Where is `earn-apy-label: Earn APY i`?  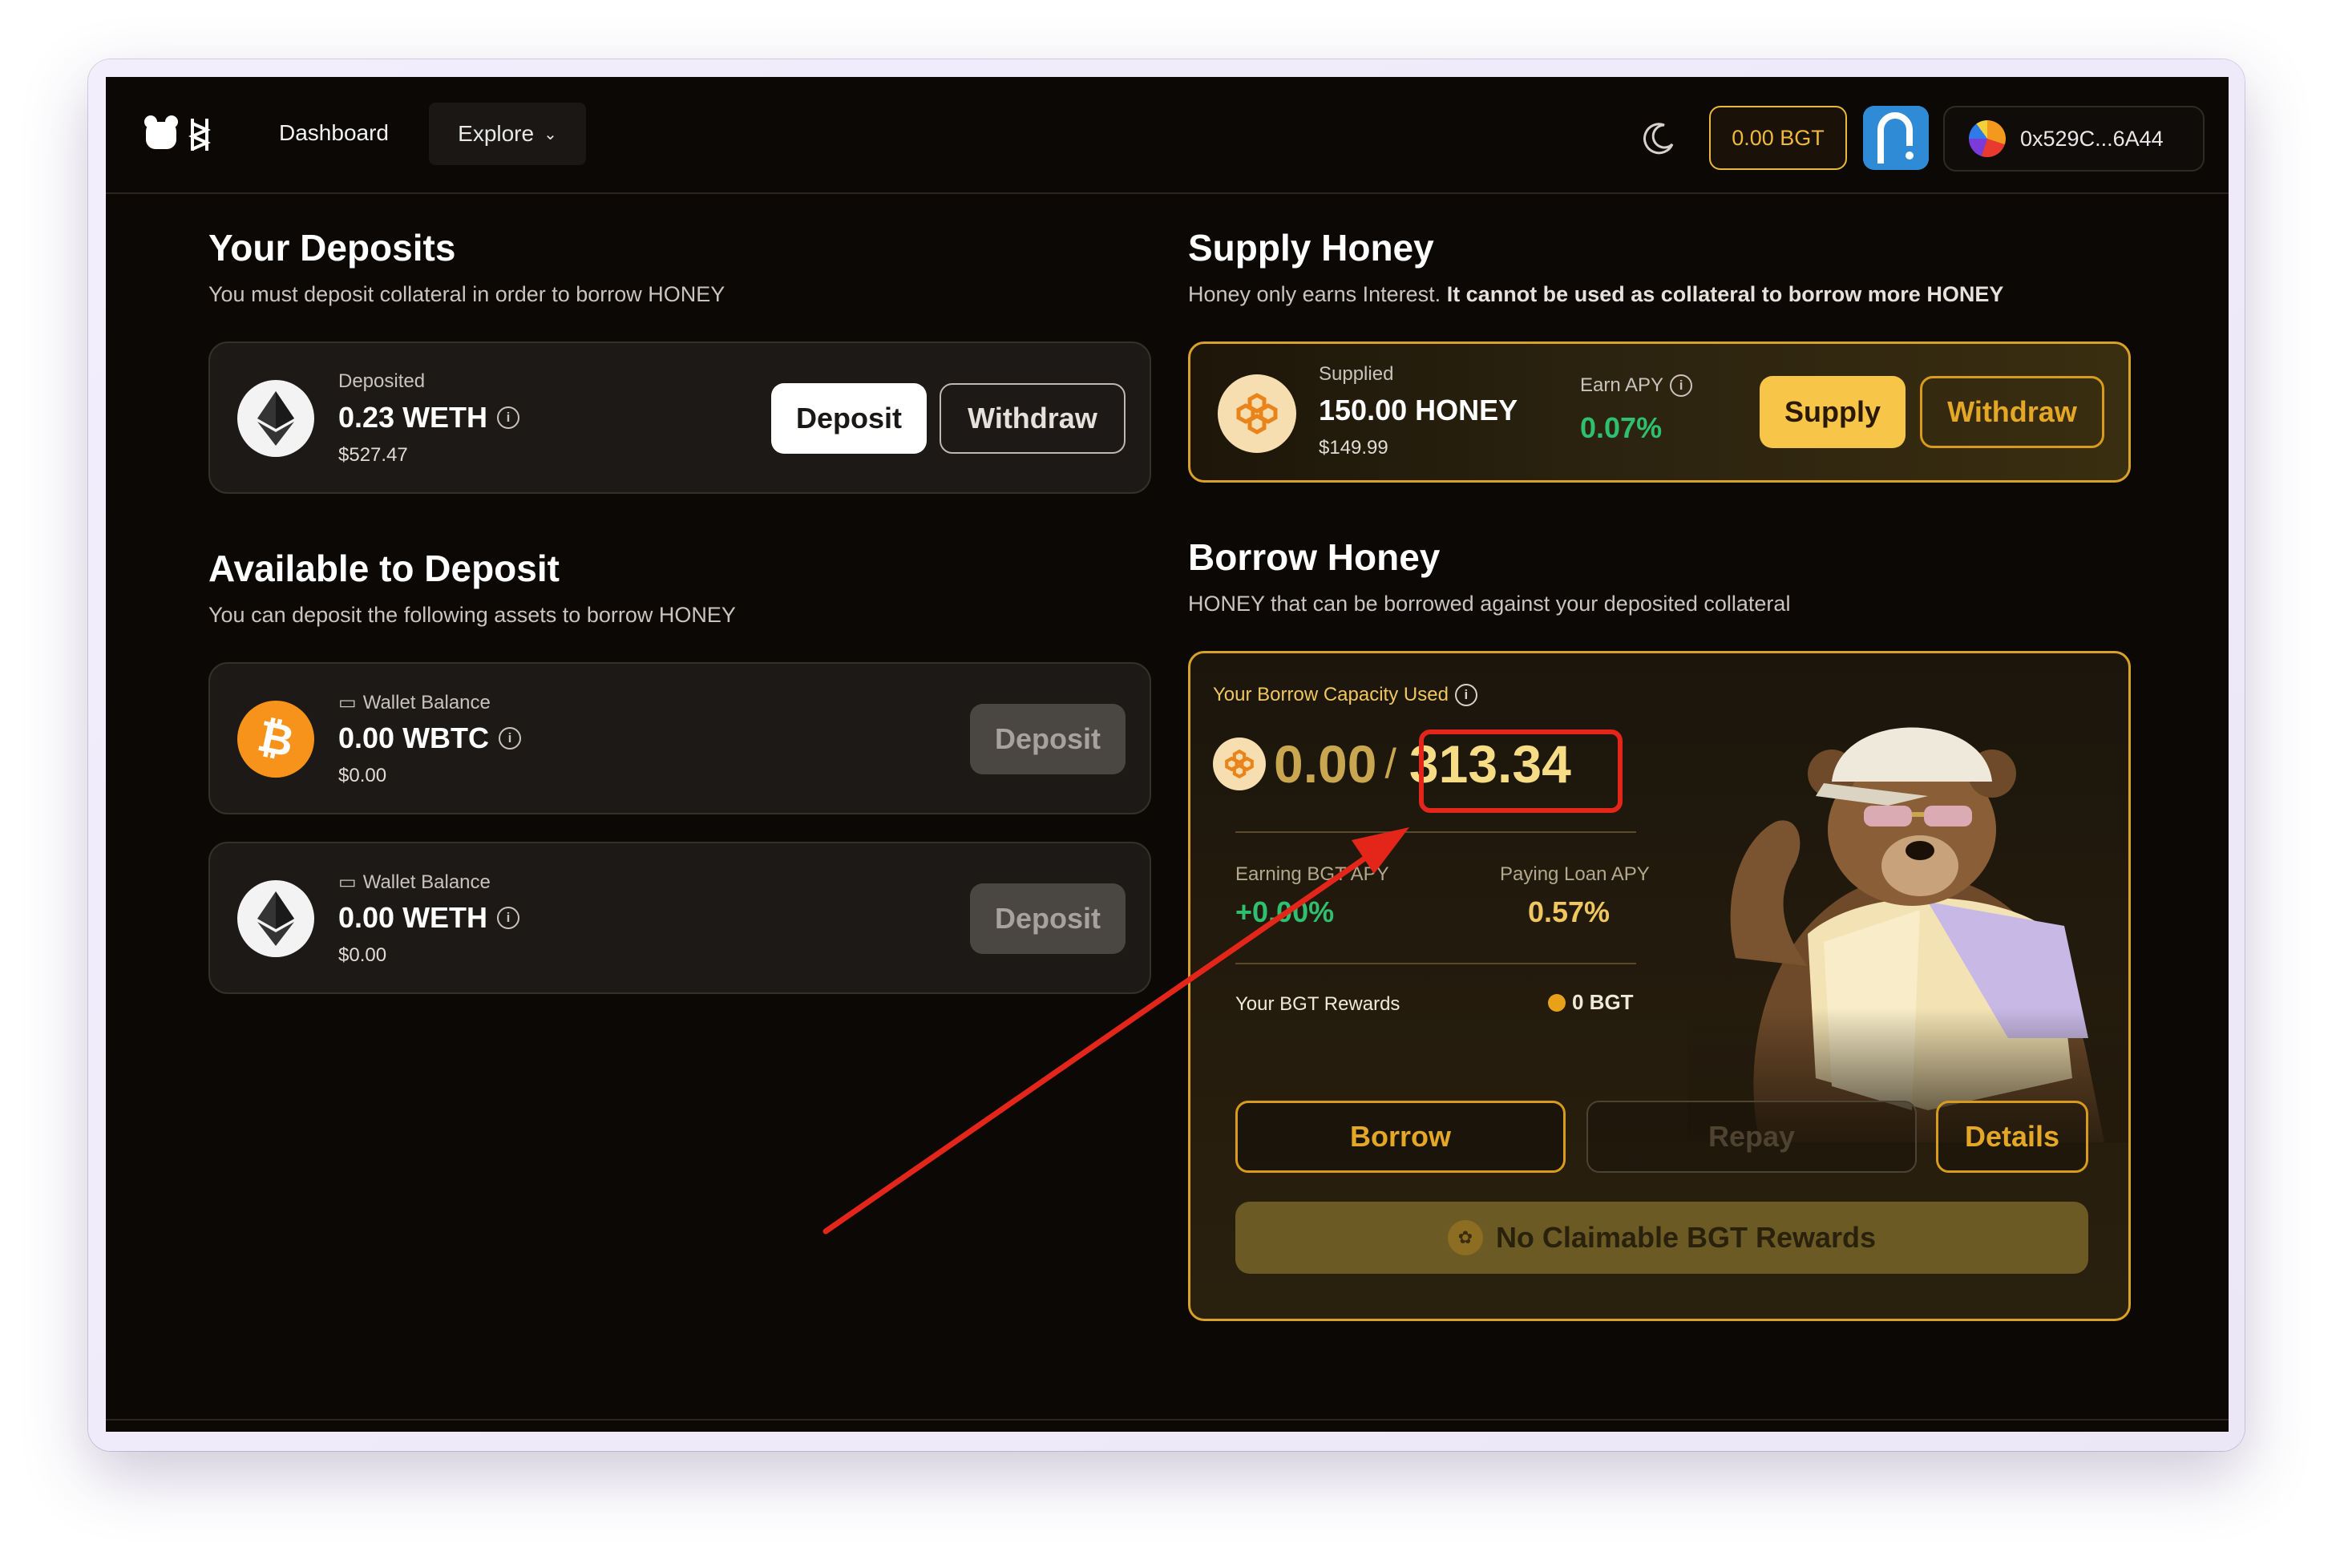 earn-apy-label: Earn APY i is located at coordinates (1637, 385).